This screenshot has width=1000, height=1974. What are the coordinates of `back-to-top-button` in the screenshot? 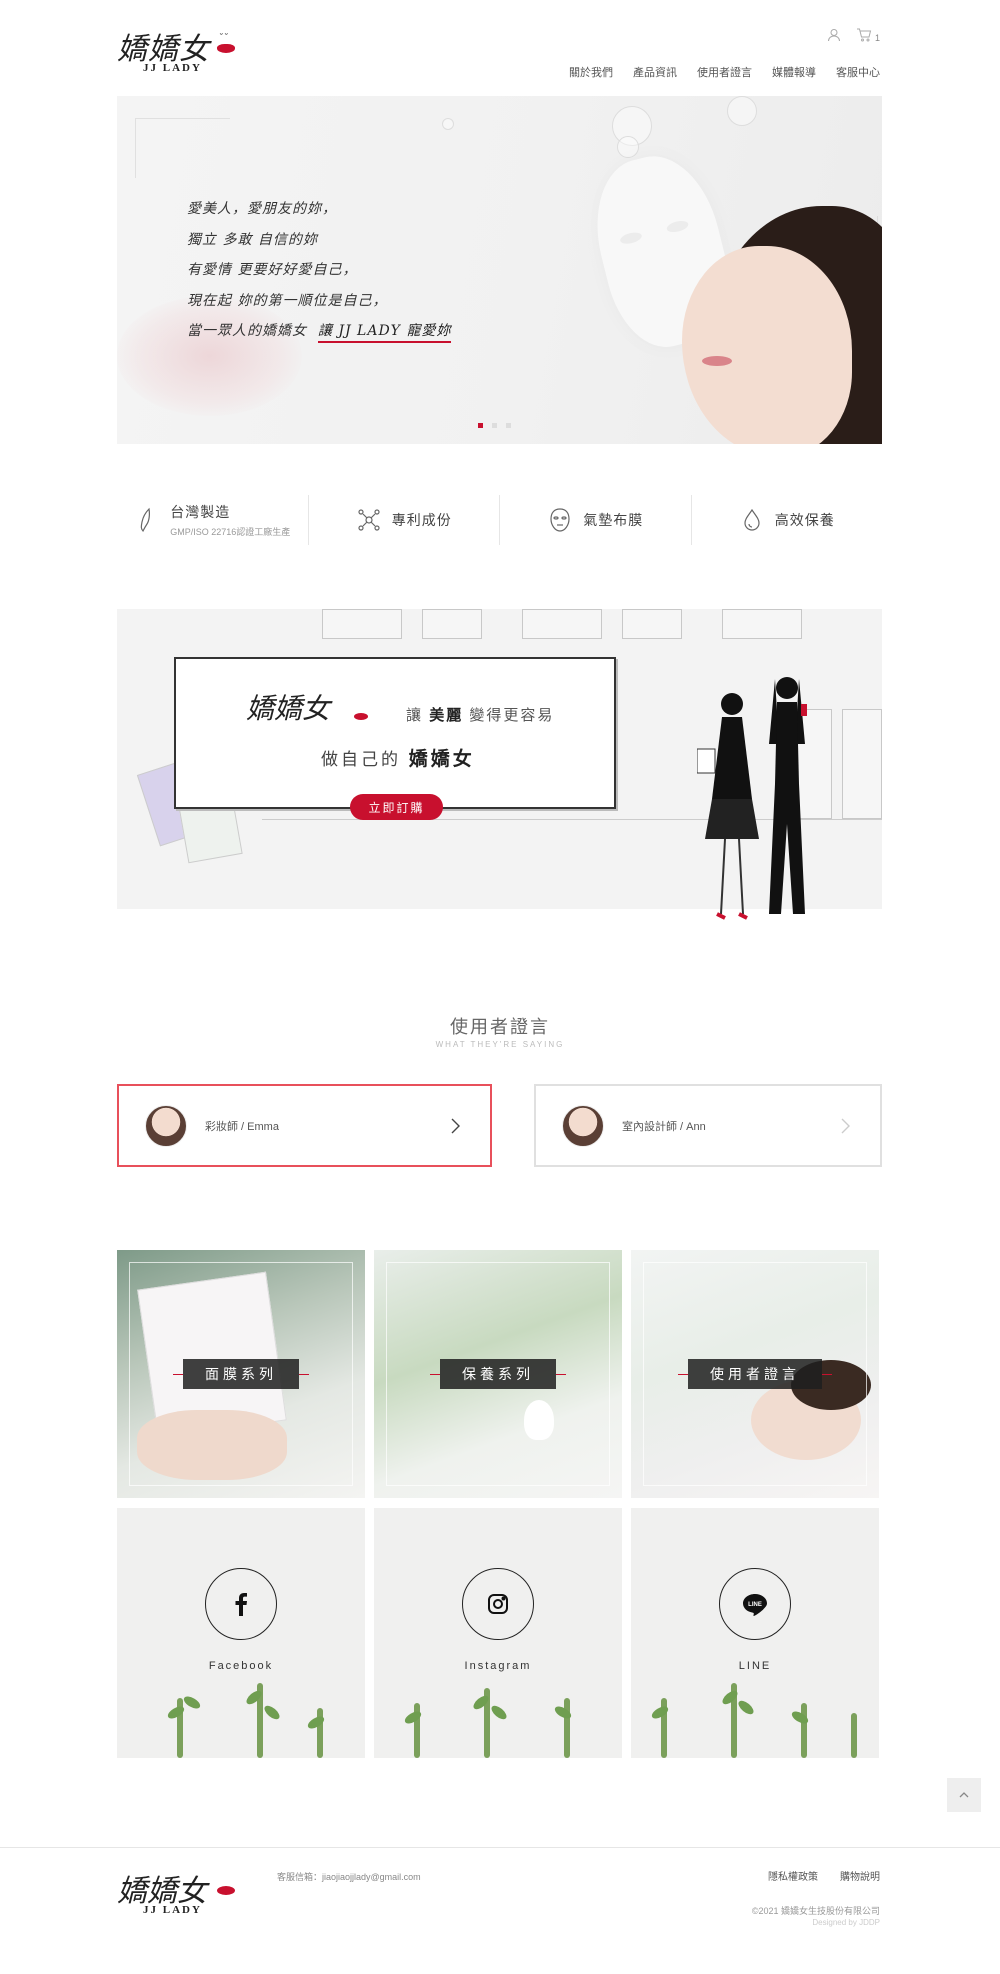 It's located at (964, 1795).